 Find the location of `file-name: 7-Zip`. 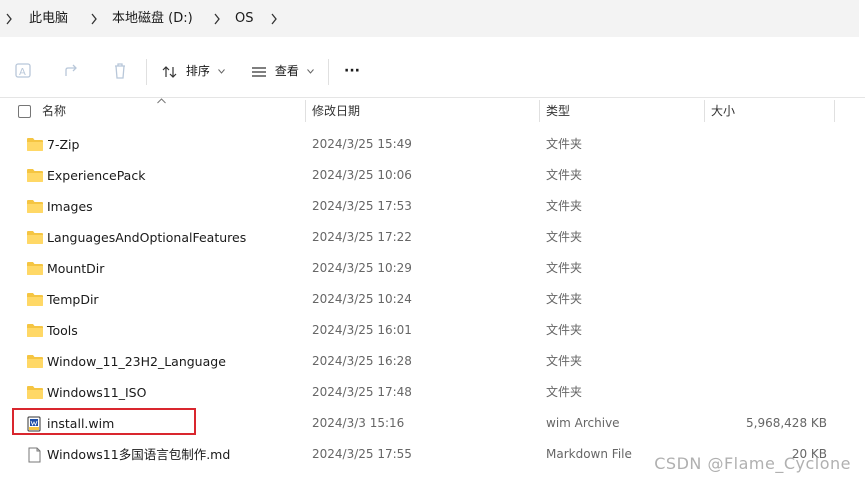

file-name: 7-Zip is located at coordinates (63, 144).